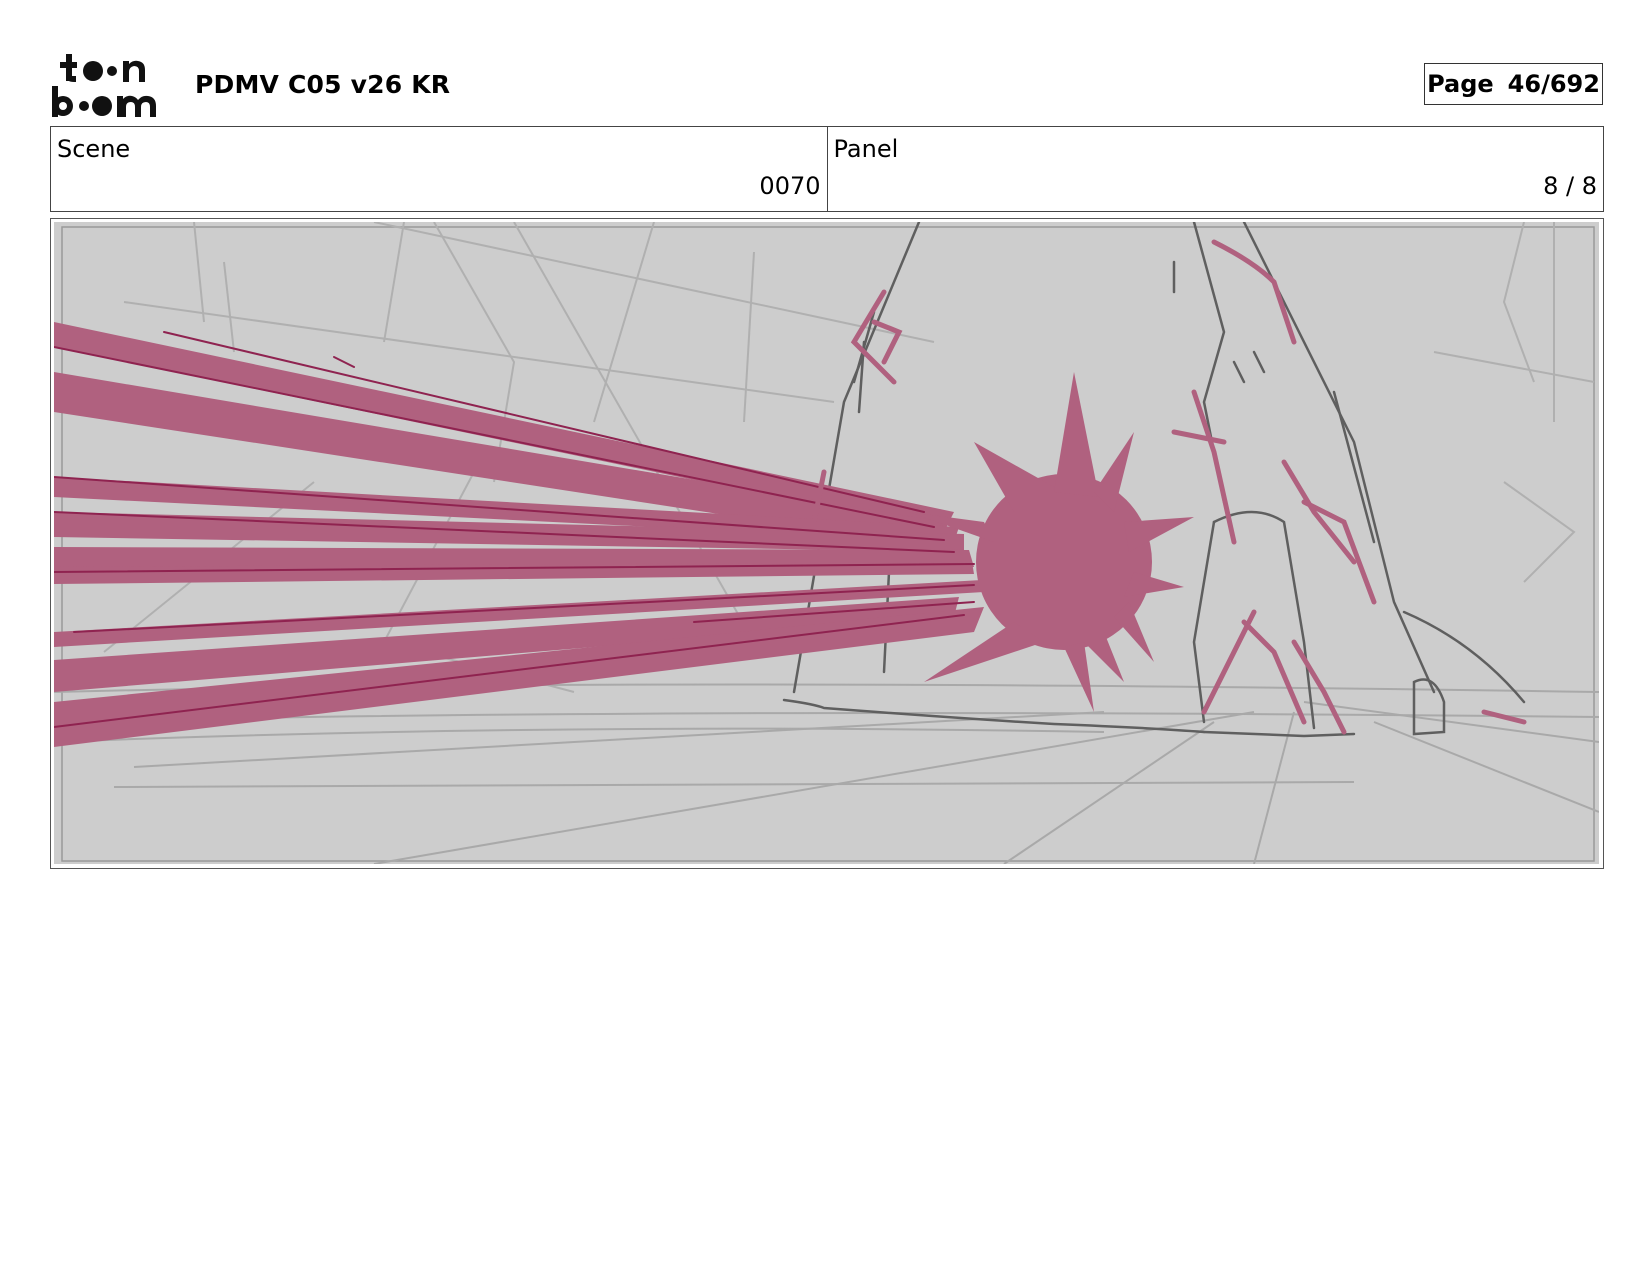 The height and width of the screenshot is (1275, 1650). Describe the element at coordinates (112, 85) in the screenshot. I see `toon-boom-logo` at that location.